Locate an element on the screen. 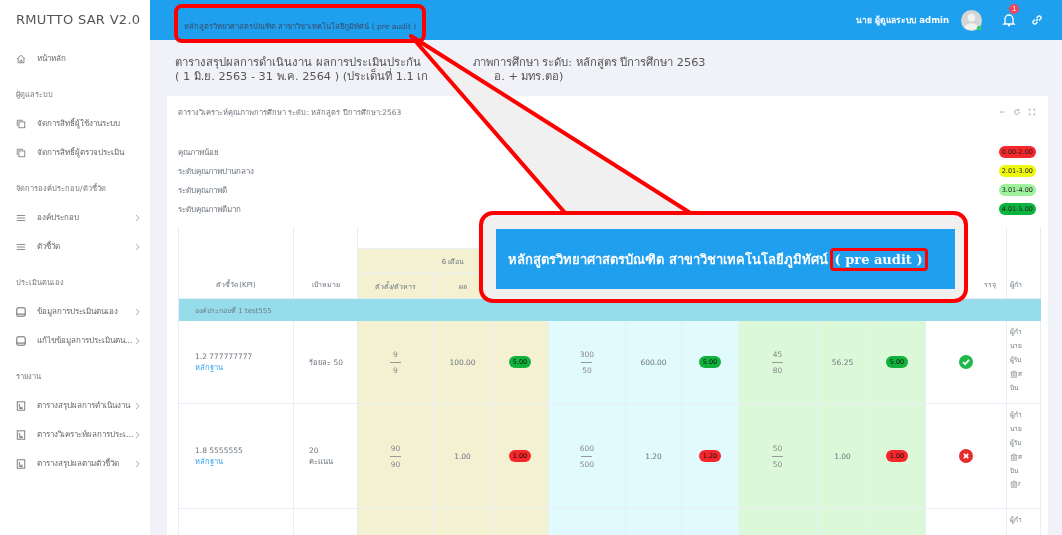 The height and width of the screenshot is (535, 1062). sidebar-item: จัดการสิทธิ์ผู้ใช้งานระบบ is located at coordinates (75, 123).